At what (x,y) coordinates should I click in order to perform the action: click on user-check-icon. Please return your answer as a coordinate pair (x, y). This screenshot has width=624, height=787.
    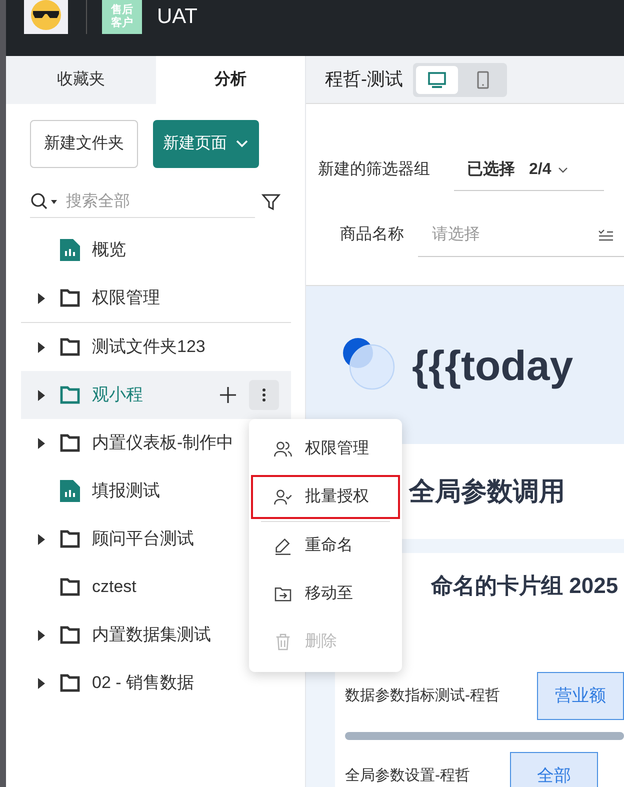
    Looking at the image, I should click on (283, 497).